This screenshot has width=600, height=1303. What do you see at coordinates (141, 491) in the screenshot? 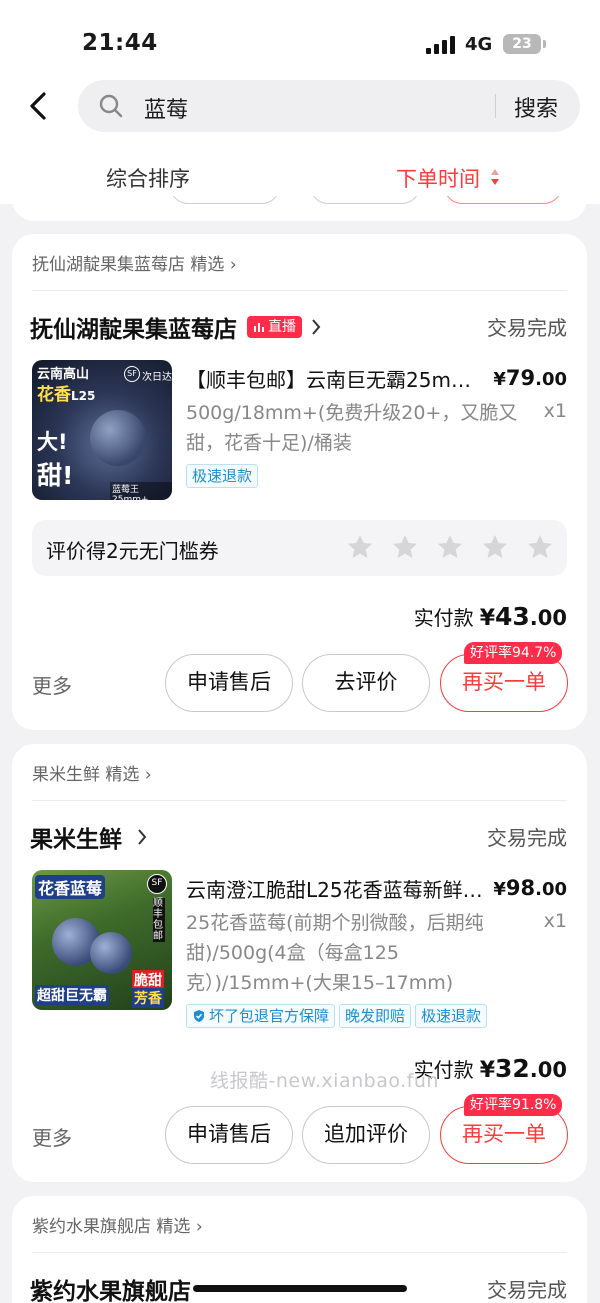
I see `thumb-badge: 蓝莓王25mm+` at bounding box center [141, 491].